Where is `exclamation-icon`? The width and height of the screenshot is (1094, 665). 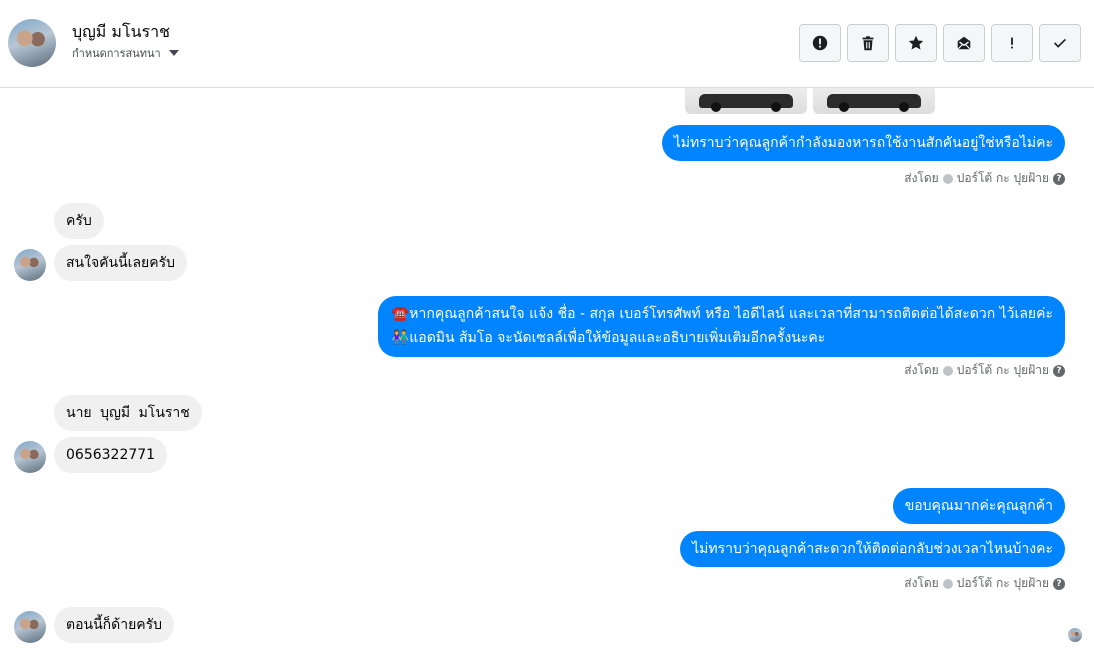
exclamation-icon is located at coordinates (1012, 43).